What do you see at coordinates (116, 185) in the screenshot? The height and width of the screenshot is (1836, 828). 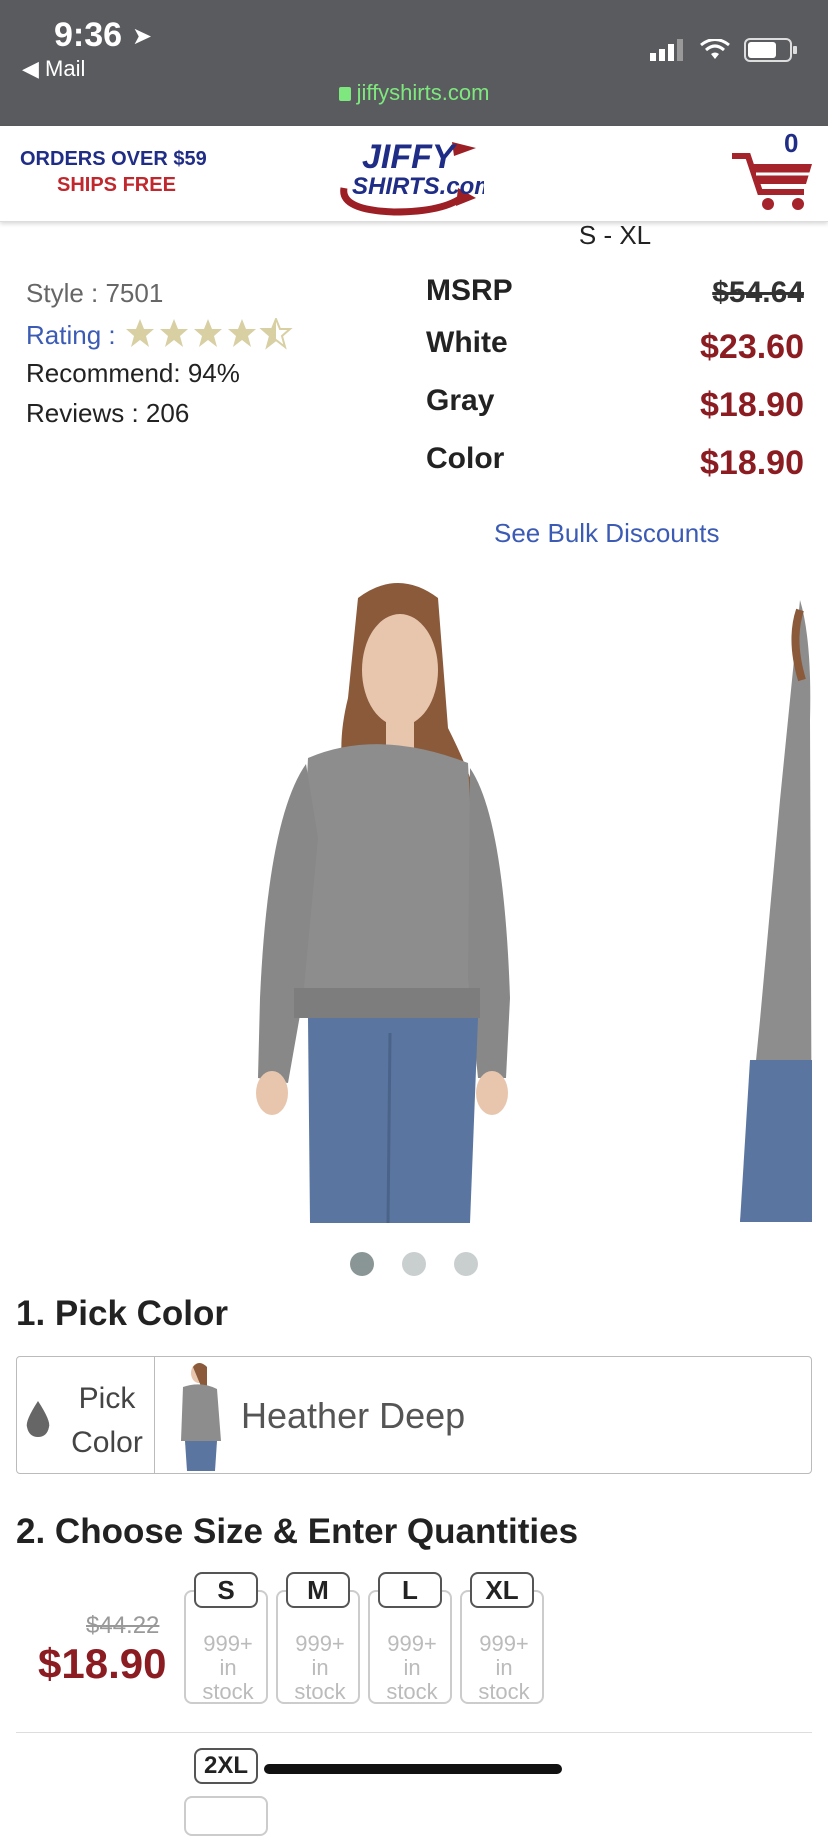 I see `promo-line-2: SHIPS FREE` at bounding box center [116, 185].